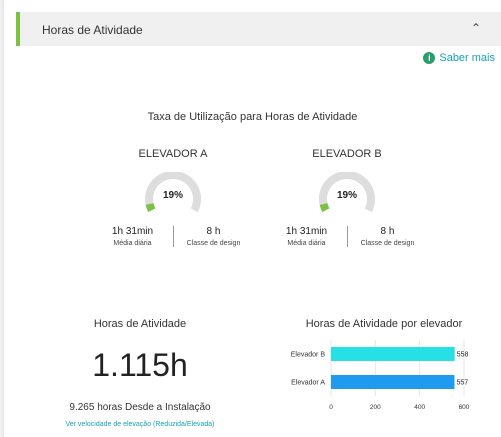 This screenshot has width=501, height=437. Describe the element at coordinates (384, 324) in the screenshot. I see `chart-title: Horas de Atividade por elevador` at that location.